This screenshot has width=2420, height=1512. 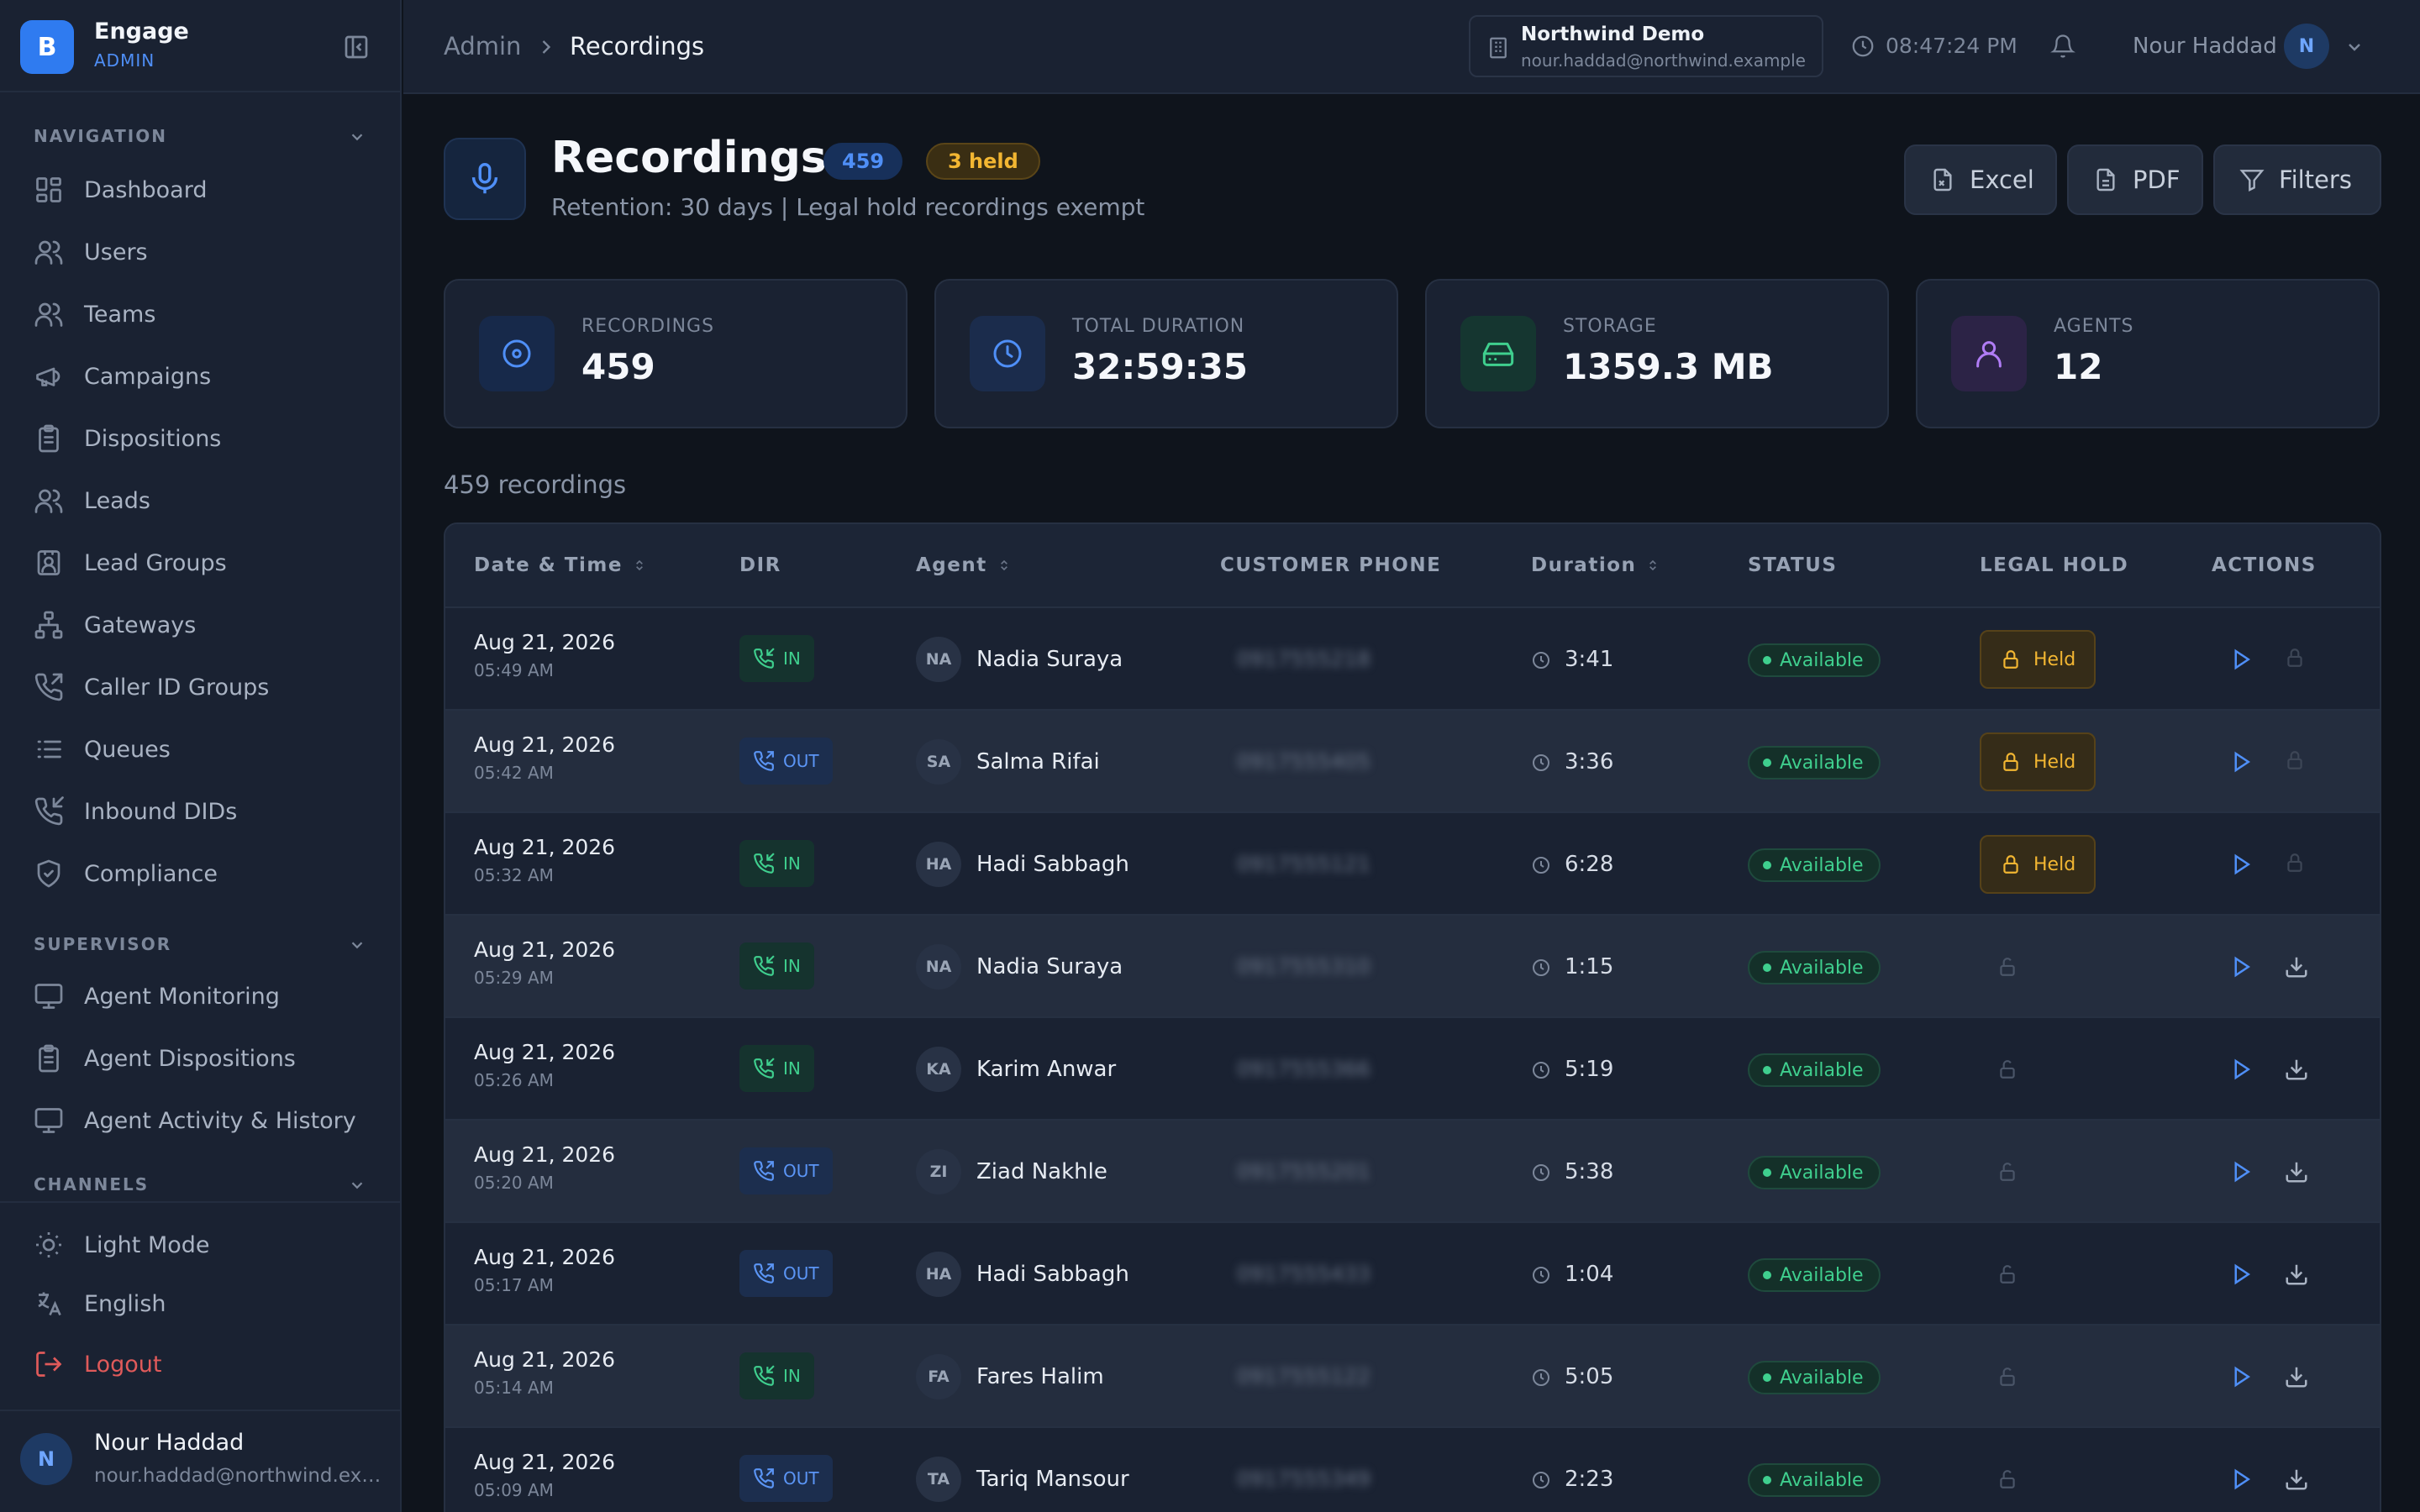 I want to click on recording-time: 05:20 AM, so click(x=514, y=1183).